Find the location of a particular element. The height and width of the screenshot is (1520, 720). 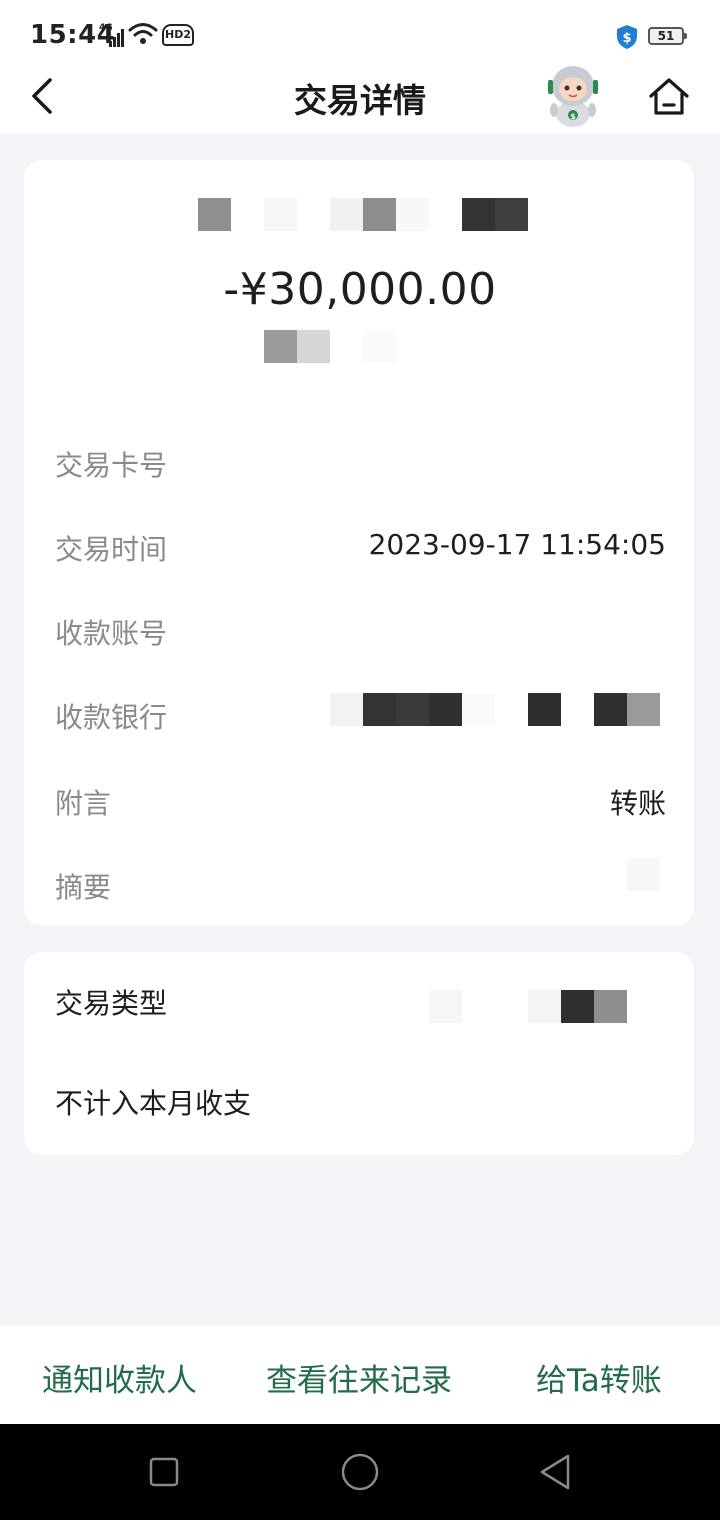

home-nav-icon is located at coordinates (360, 1472).